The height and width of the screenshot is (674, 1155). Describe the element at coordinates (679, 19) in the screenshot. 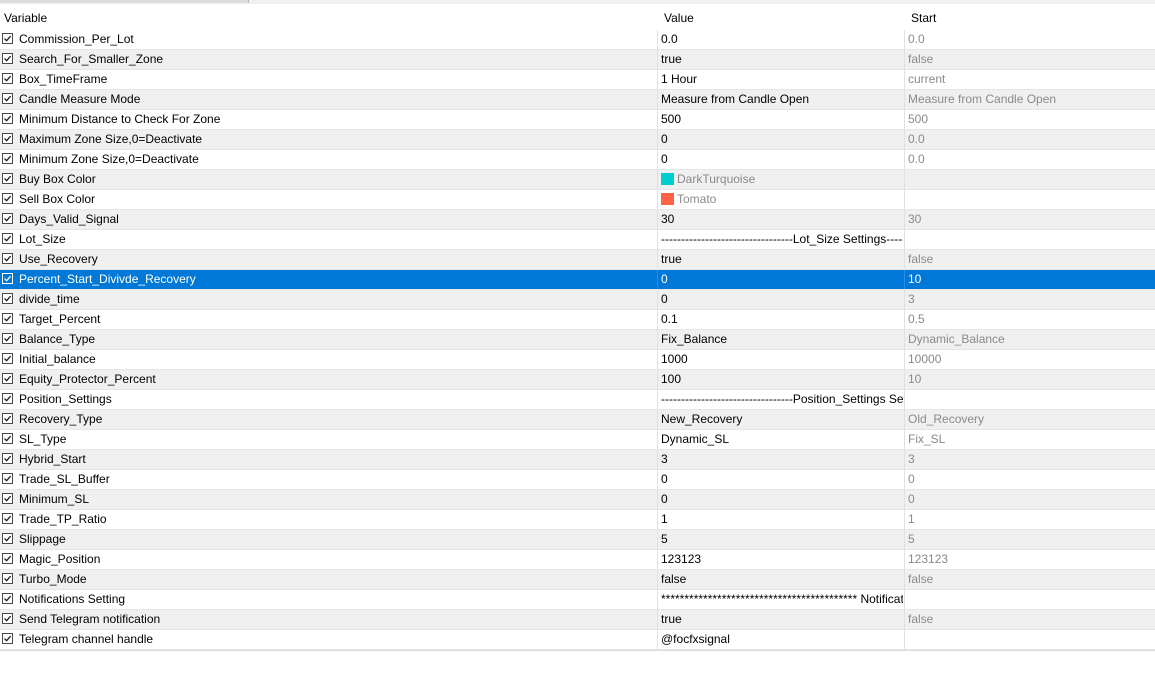

I see `column-header-value: Value` at that location.